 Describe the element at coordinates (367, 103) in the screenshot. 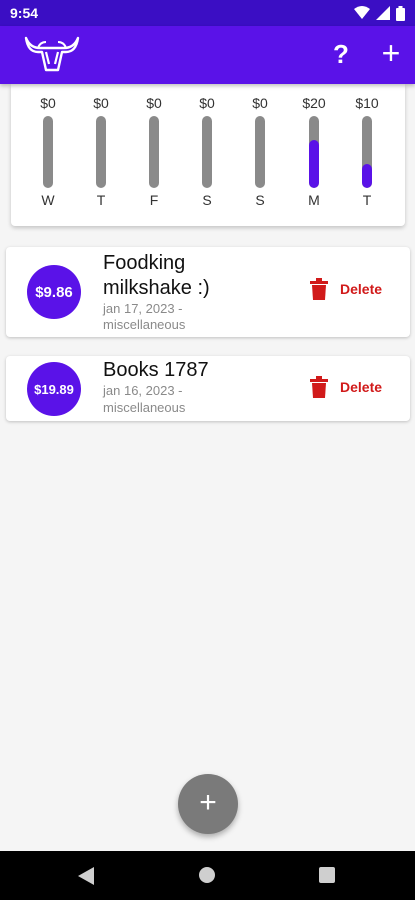

I see `bar-amount: $10` at that location.